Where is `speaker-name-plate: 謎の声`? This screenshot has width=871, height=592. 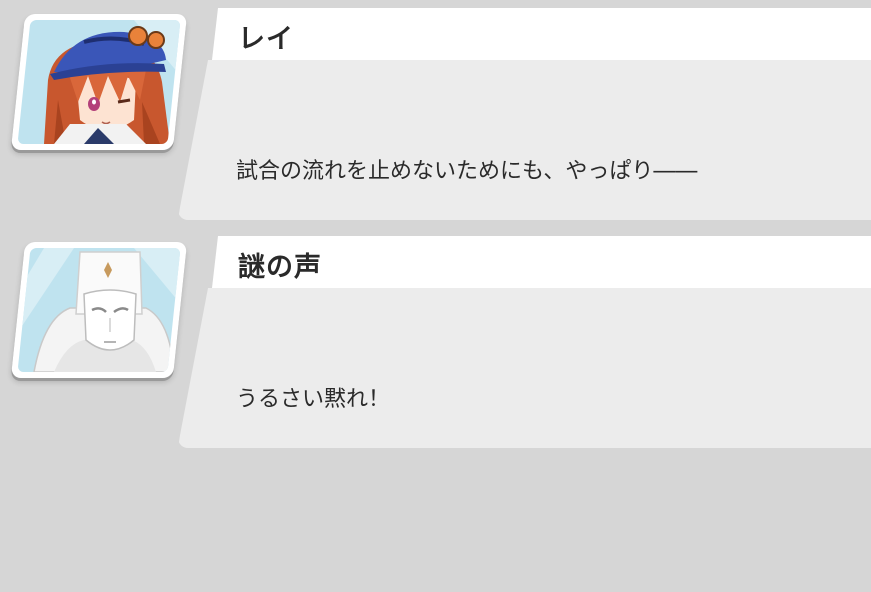 speaker-name-plate: 謎の声 is located at coordinates (541, 262).